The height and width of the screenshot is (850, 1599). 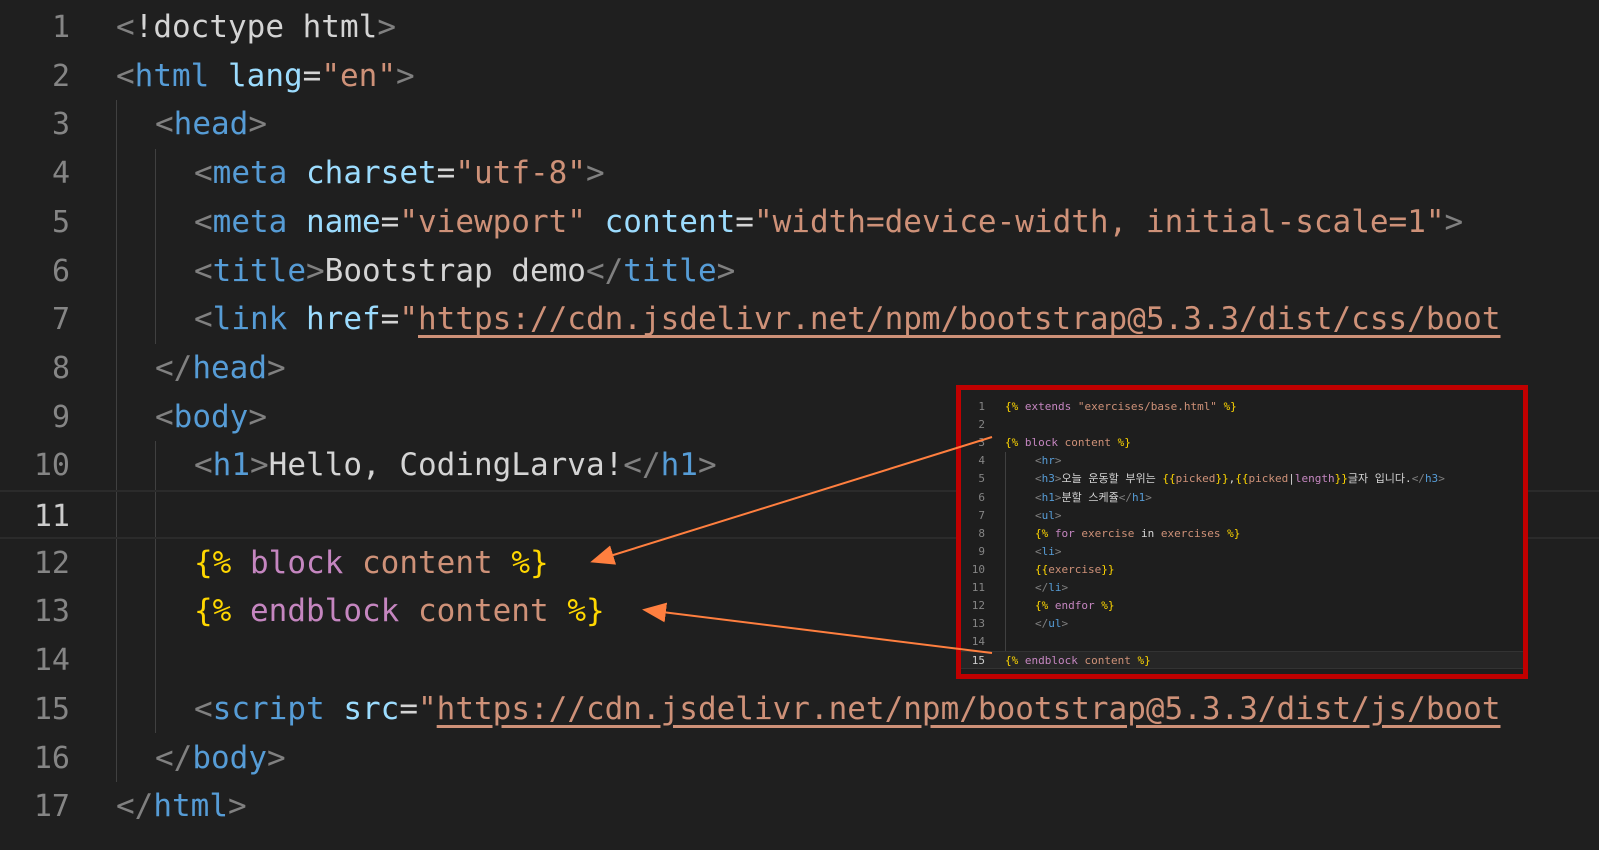 What do you see at coordinates (799, 271) in the screenshot?
I see `editor-line: 6 <title>Bootstrap demo</title>` at bounding box center [799, 271].